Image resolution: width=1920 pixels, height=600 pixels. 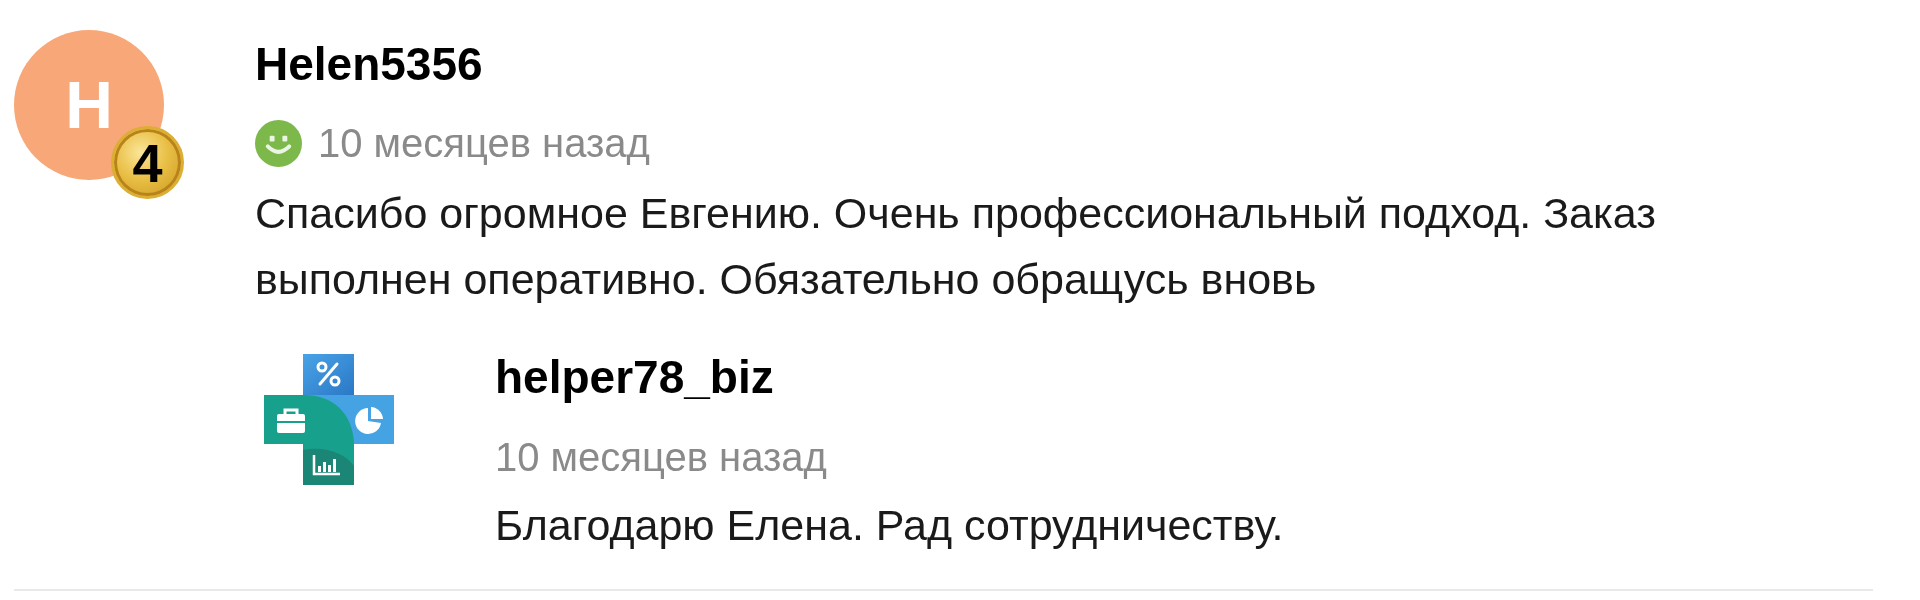 What do you see at coordinates (326, 465) in the screenshot?
I see `bar-chart-icon` at bounding box center [326, 465].